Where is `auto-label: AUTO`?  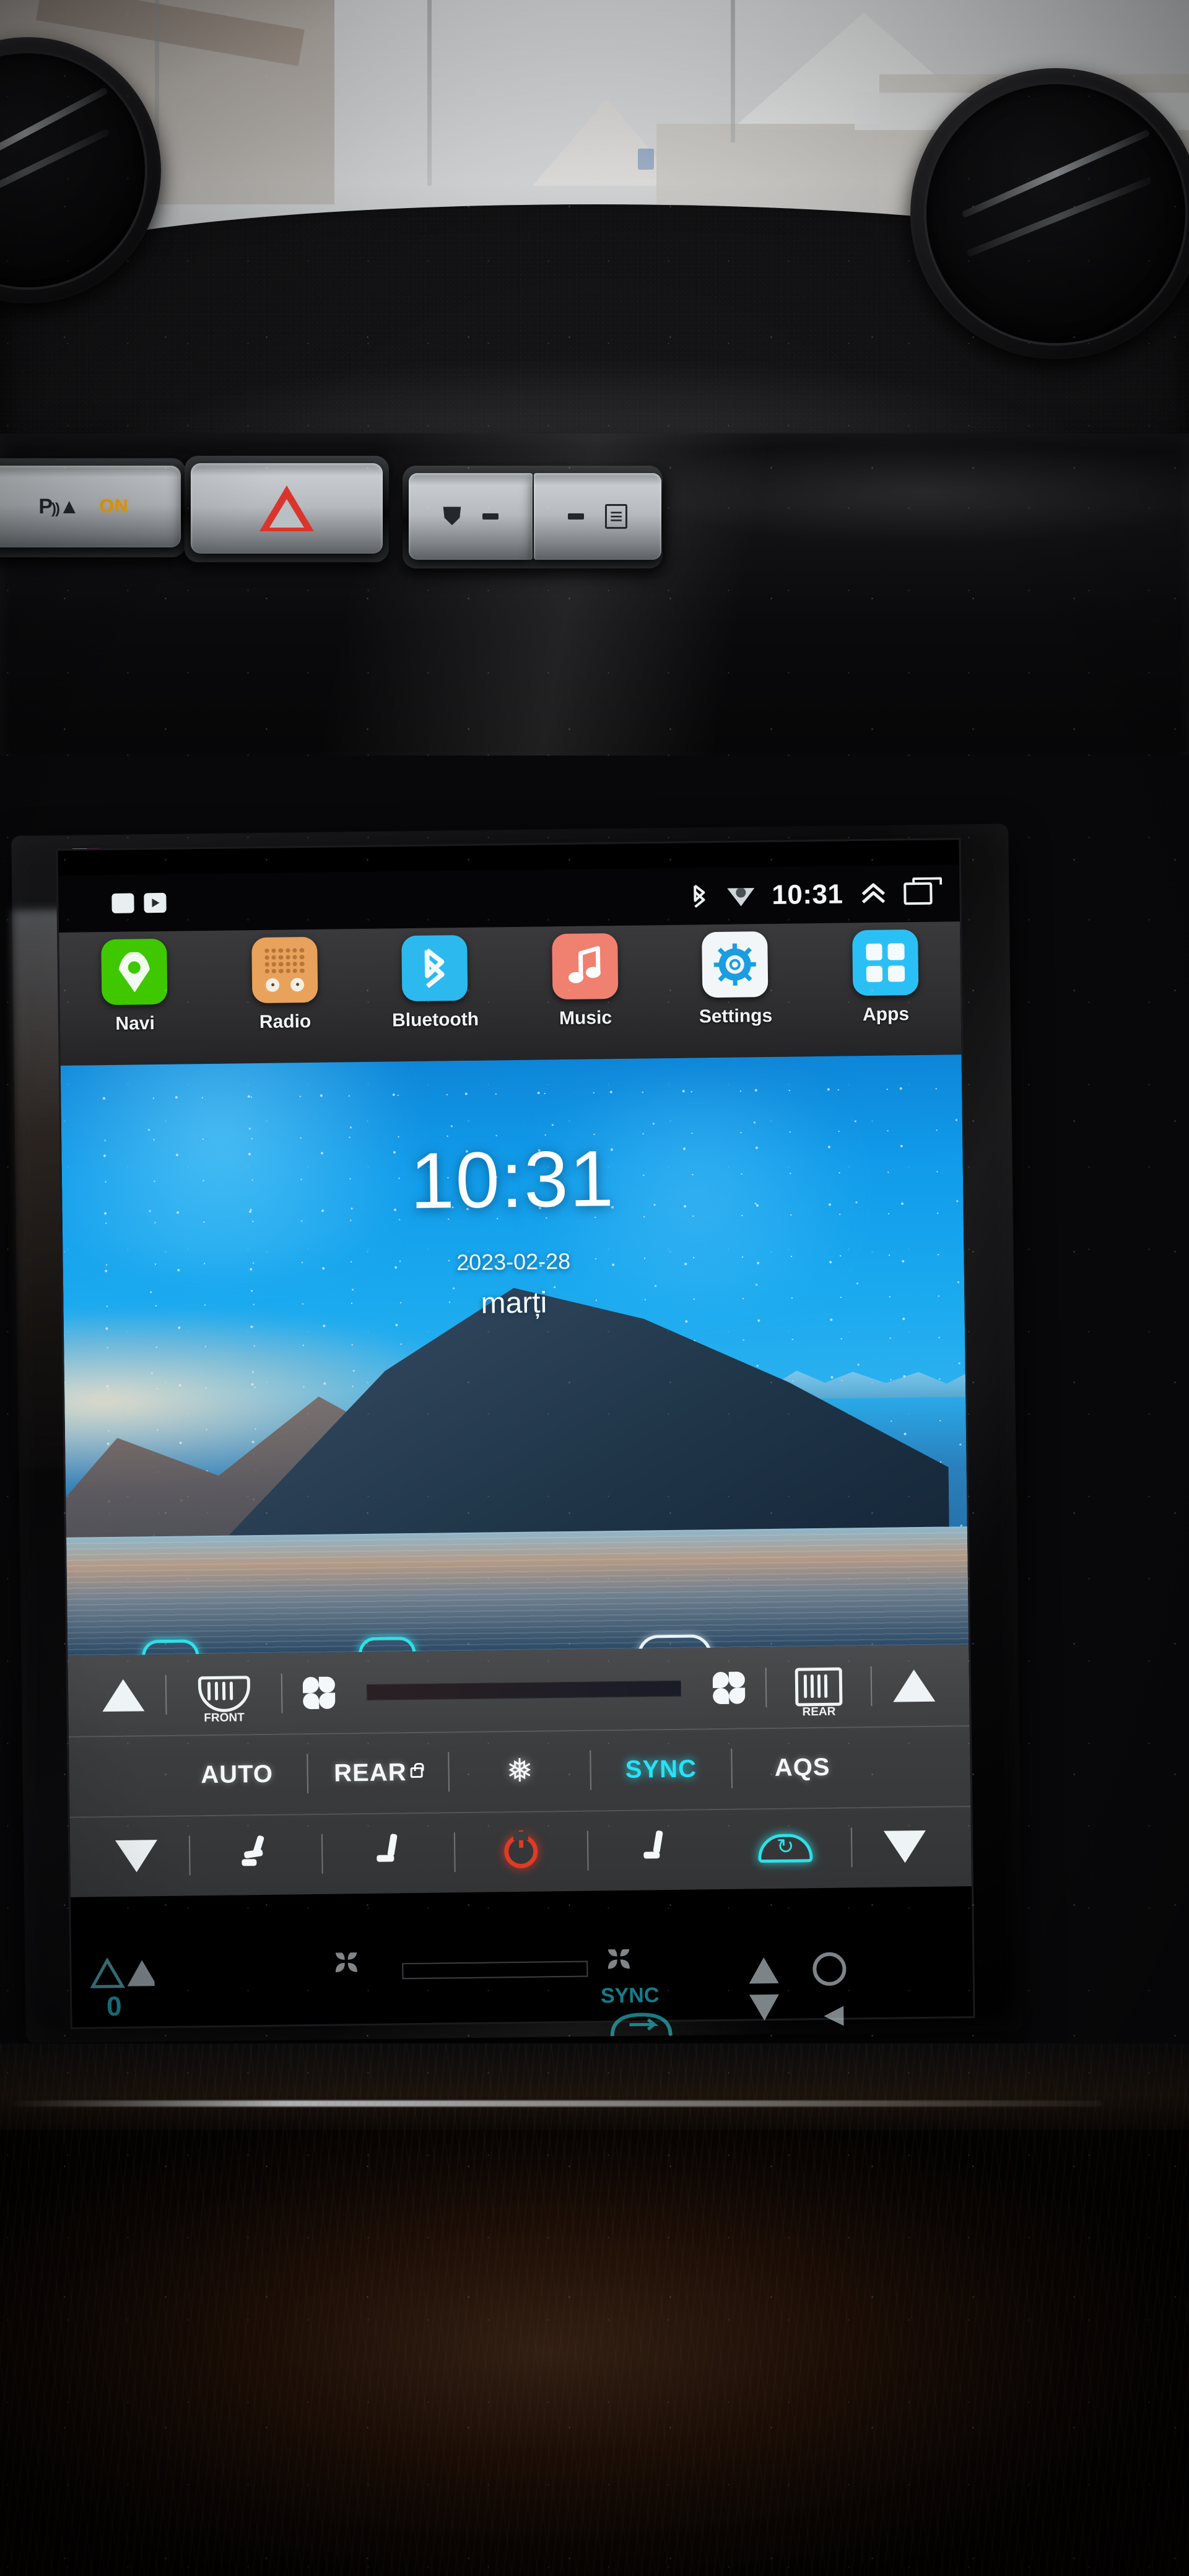 auto-label: AUTO is located at coordinates (237, 1774).